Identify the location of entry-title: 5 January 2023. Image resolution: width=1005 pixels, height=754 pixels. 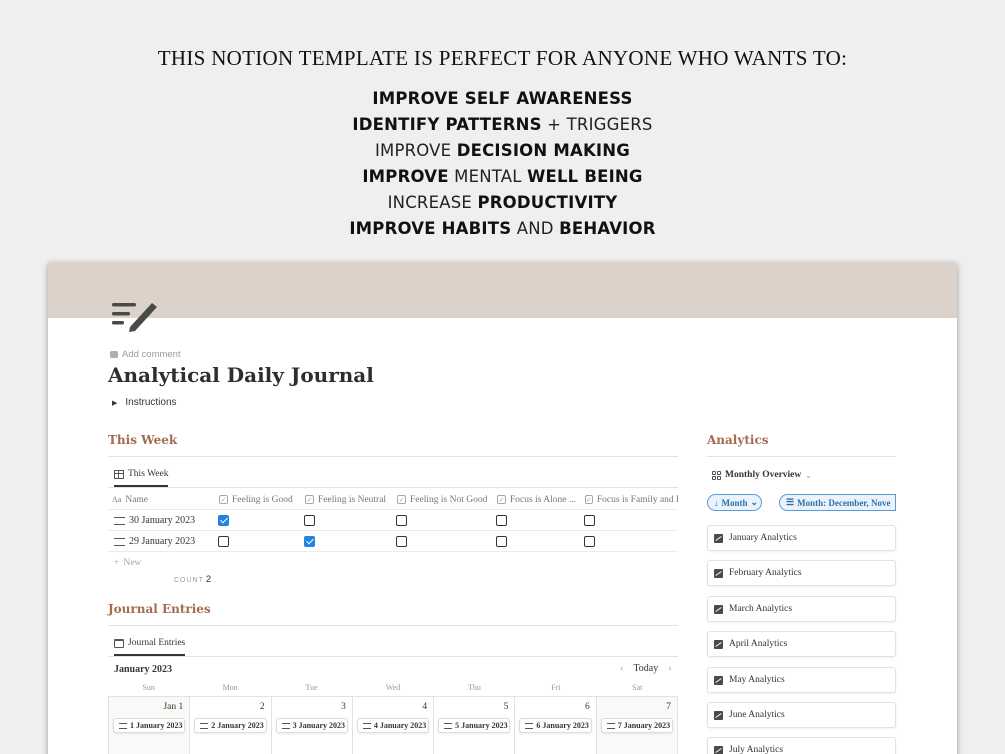
(481, 725).